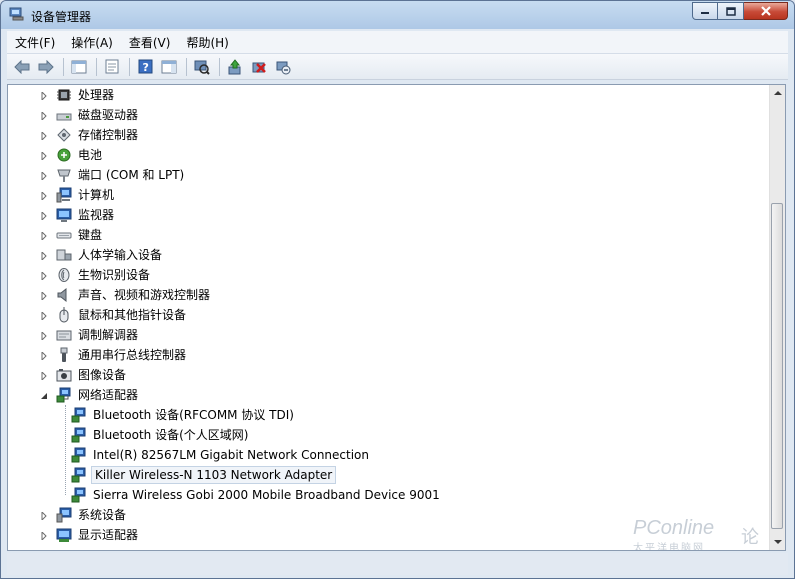  I want to click on console-tree-button, so click(79, 67).